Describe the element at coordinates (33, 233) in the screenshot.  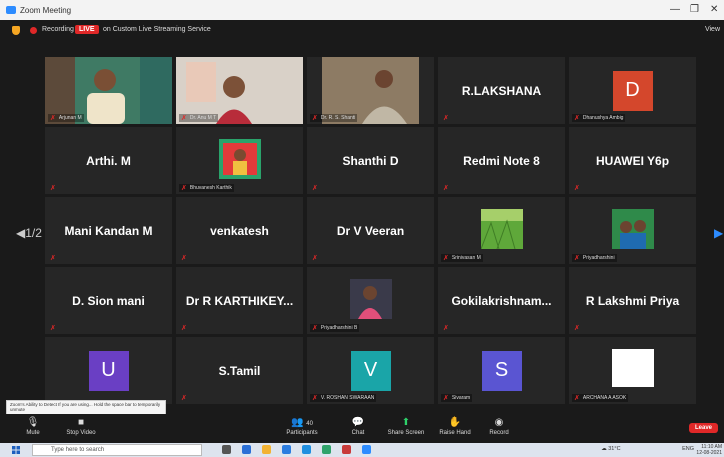
I see `page-indicator: 1/2` at that location.